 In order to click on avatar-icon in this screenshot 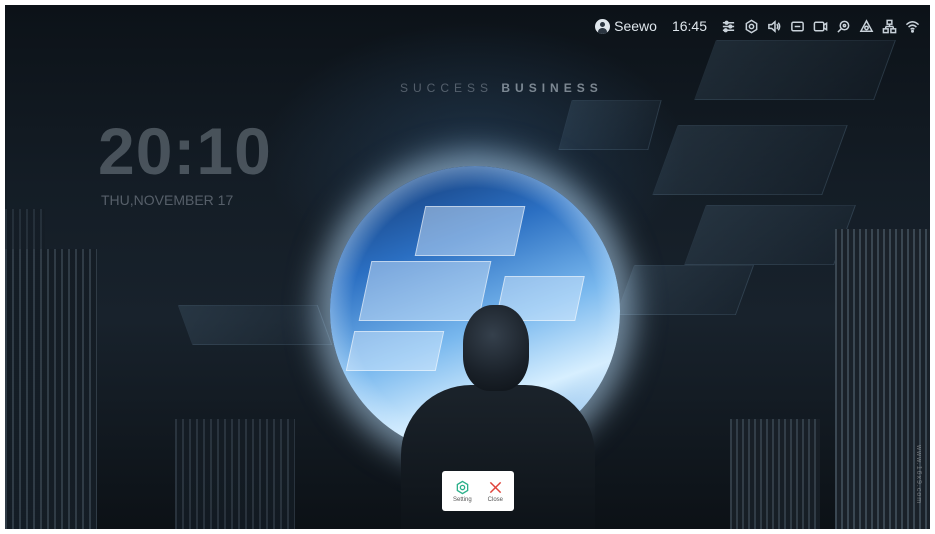, I will do `click(603, 26)`.